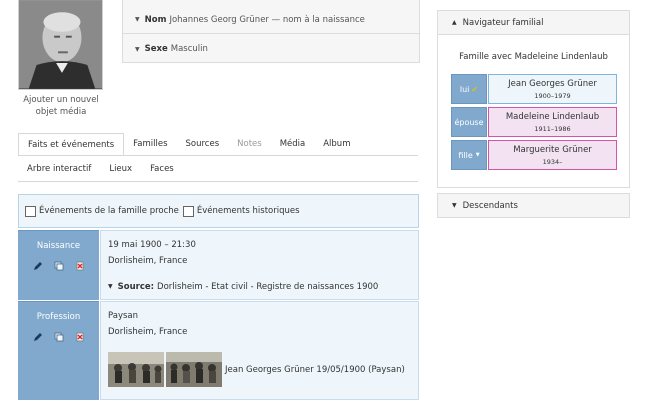 The width and height of the screenshot is (650, 400). I want to click on historical-filter: Événements historiques, so click(241, 211).